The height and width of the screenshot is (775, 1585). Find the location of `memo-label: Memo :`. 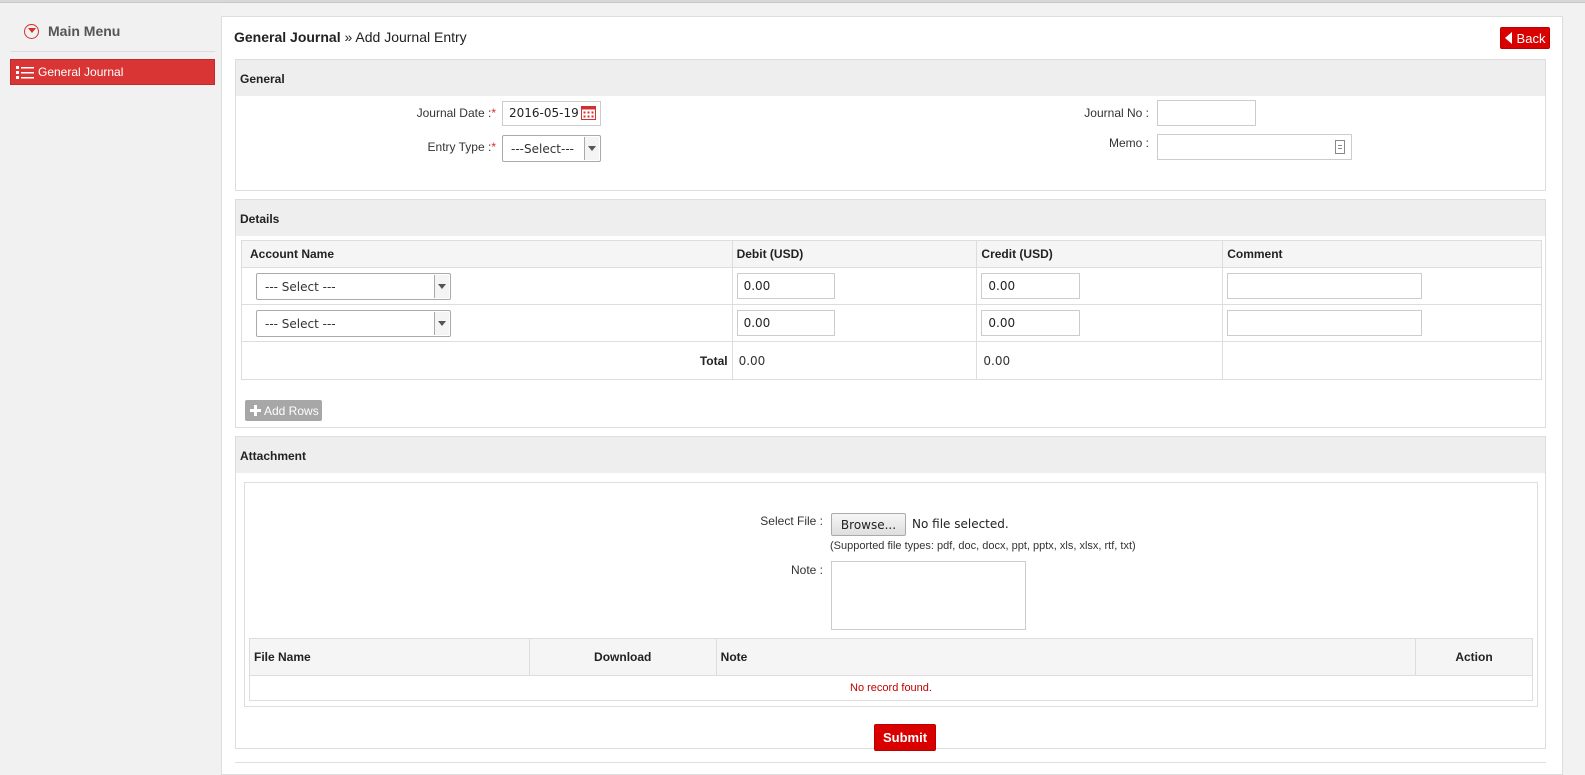

memo-label: Memo : is located at coordinates (1128, 143).